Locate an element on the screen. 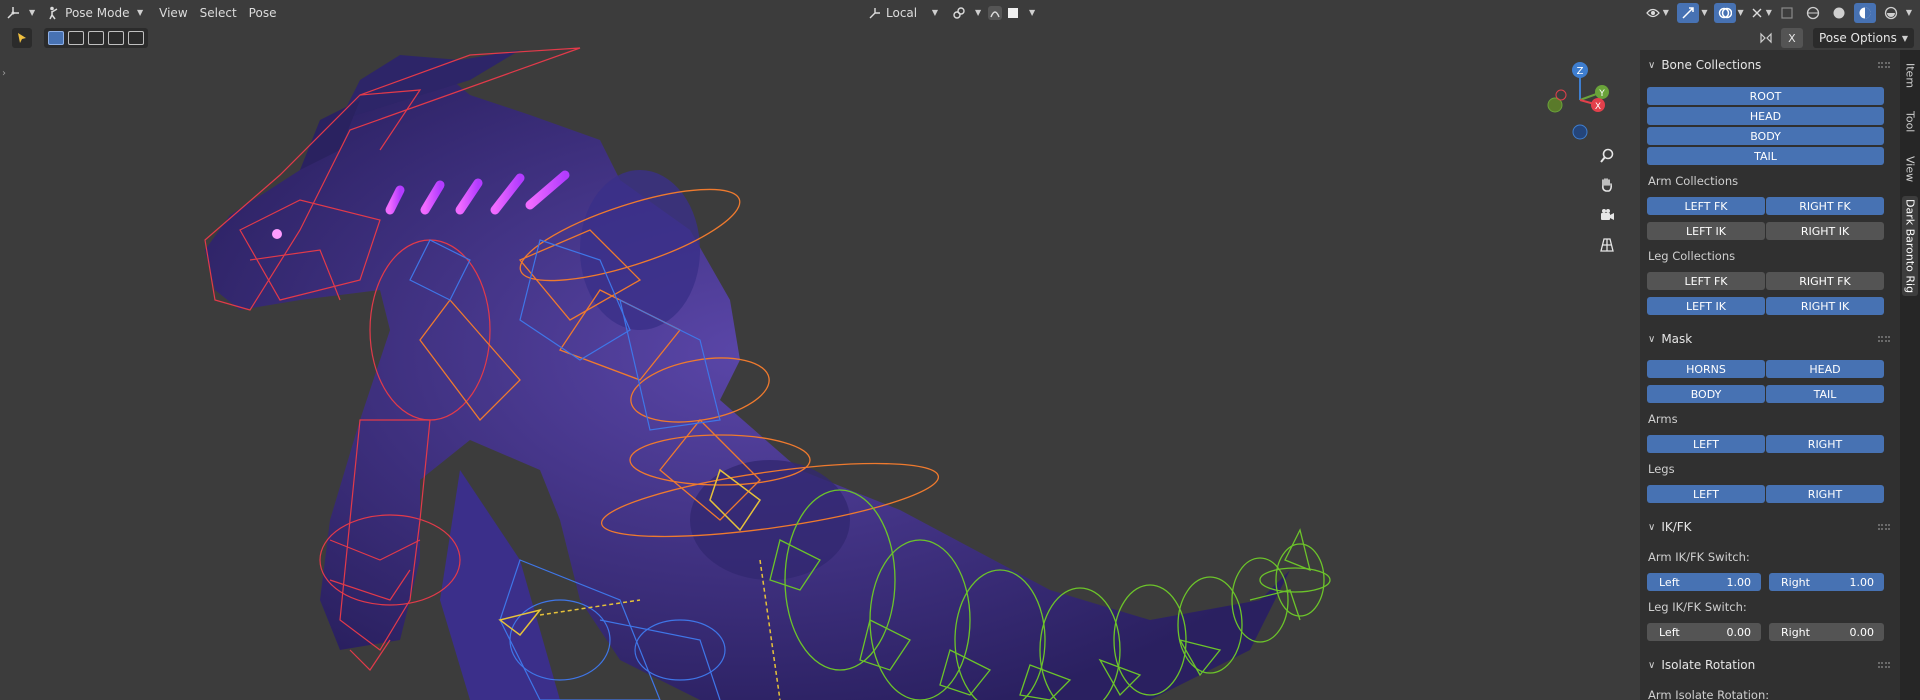 The height and width of the screenshot is (700, 1920). panel-header-isolate-rotation: ∨ Isolate Rotation is located at coordinates (1701, 665).